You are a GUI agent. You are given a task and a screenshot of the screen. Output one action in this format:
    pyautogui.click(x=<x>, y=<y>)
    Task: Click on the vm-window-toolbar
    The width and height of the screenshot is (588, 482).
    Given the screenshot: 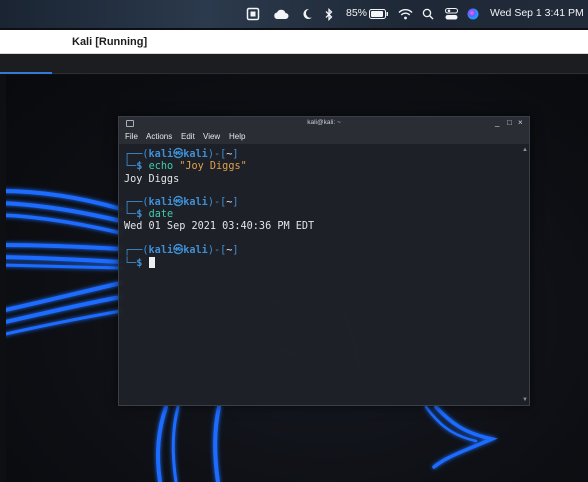 What is the action you would take?
    pyautogui.click(x=294, y=64)
    